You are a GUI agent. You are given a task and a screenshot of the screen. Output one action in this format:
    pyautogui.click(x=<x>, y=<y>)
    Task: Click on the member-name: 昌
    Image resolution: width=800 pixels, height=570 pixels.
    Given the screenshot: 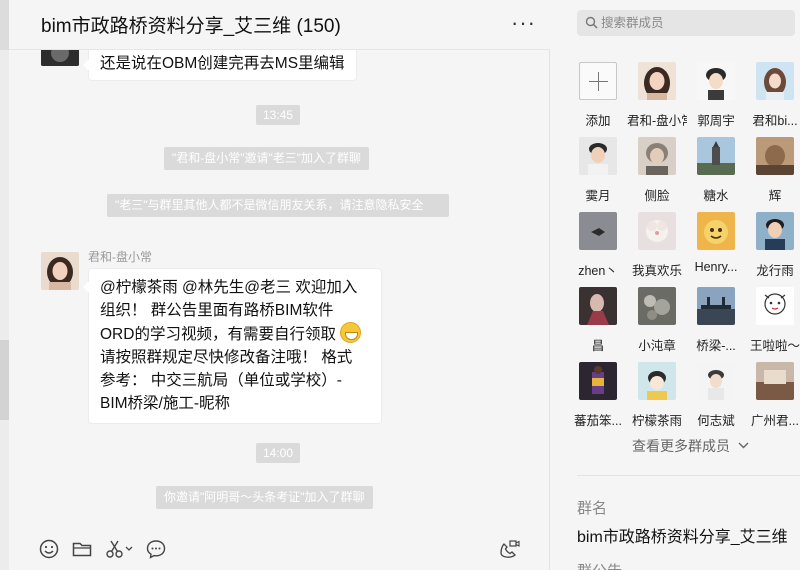 What is the action you would take?
    pyautogui.click(x=598, y=346)
    